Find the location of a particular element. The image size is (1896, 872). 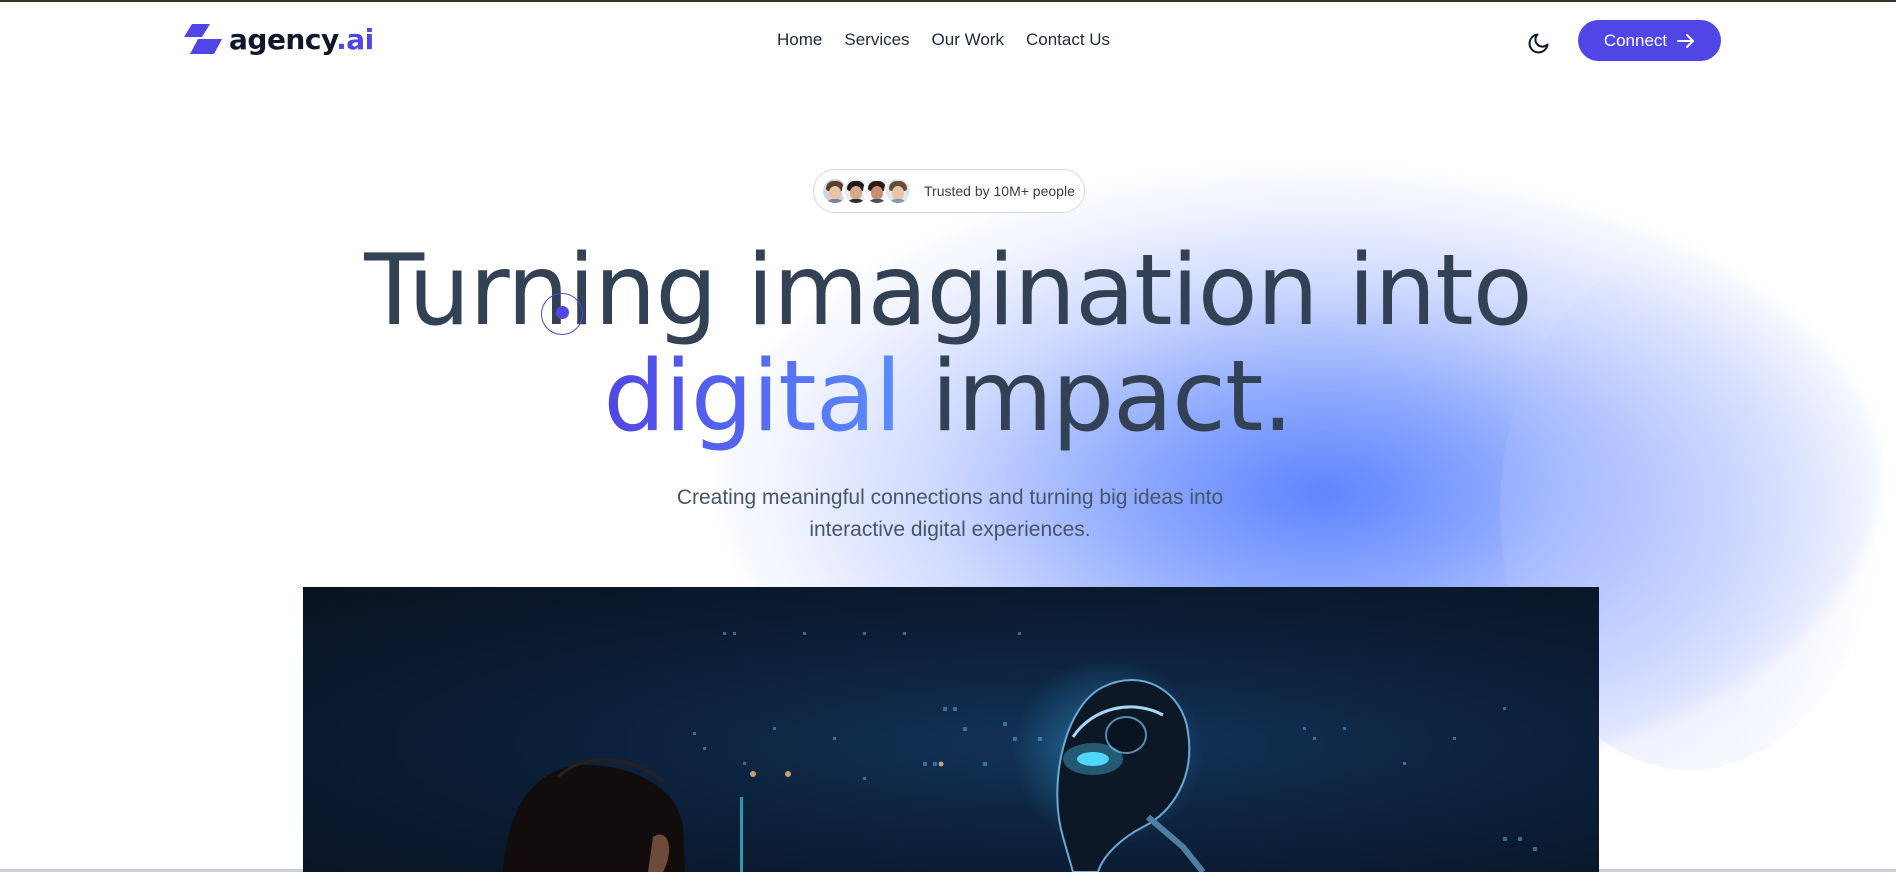

connect-button: Connect is located at coordinates (1649, 40).